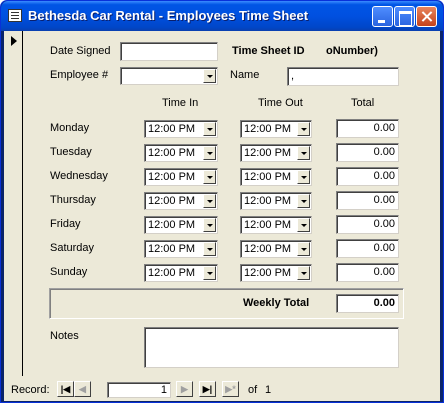 The width and height of the screenshot is (444, 403). I want to click on previous-record-button: ◀, so click(82, 389).